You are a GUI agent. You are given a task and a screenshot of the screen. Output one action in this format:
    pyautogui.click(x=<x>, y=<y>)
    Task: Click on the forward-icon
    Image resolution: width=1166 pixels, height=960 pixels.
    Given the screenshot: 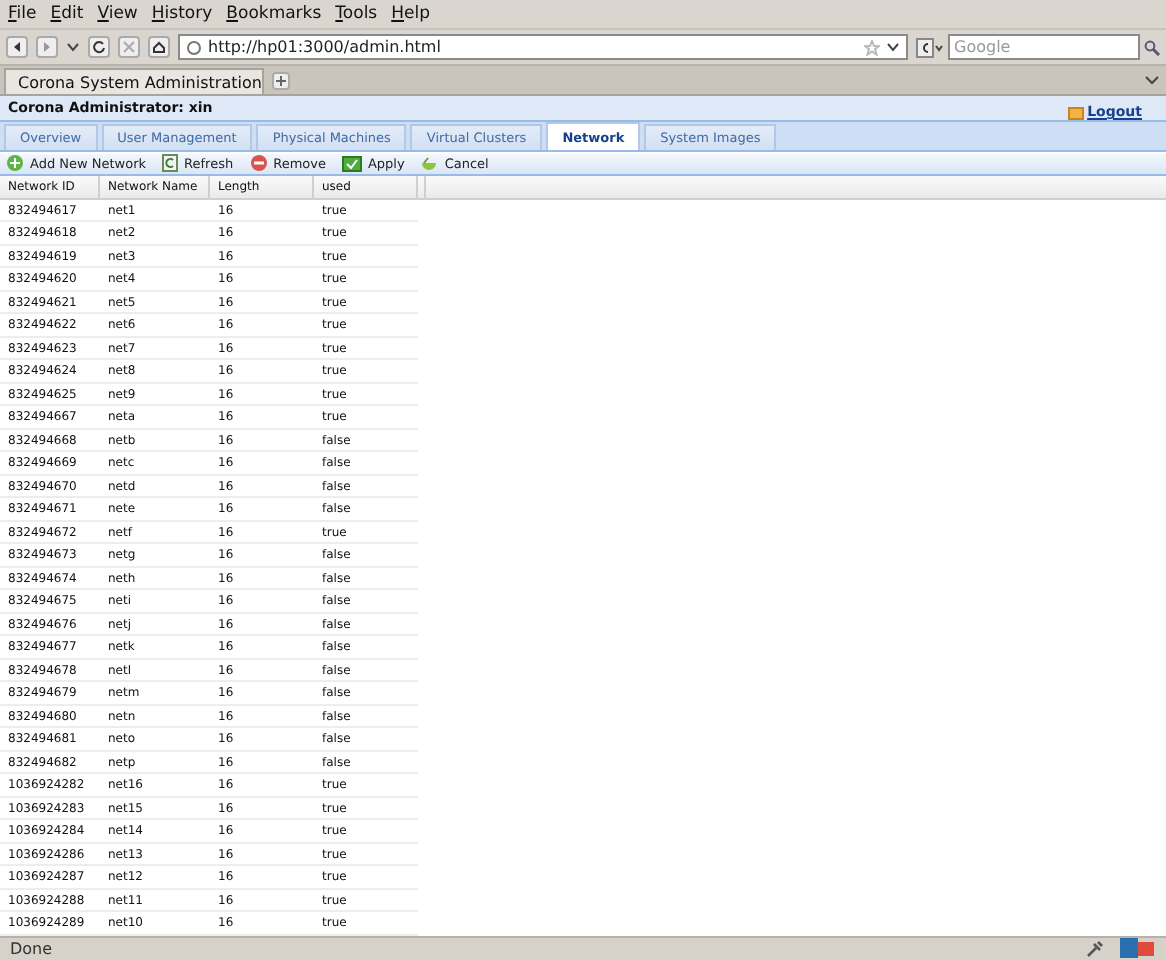 What is the action you would take?
    pyautogui.click(x=47, y=47)
    